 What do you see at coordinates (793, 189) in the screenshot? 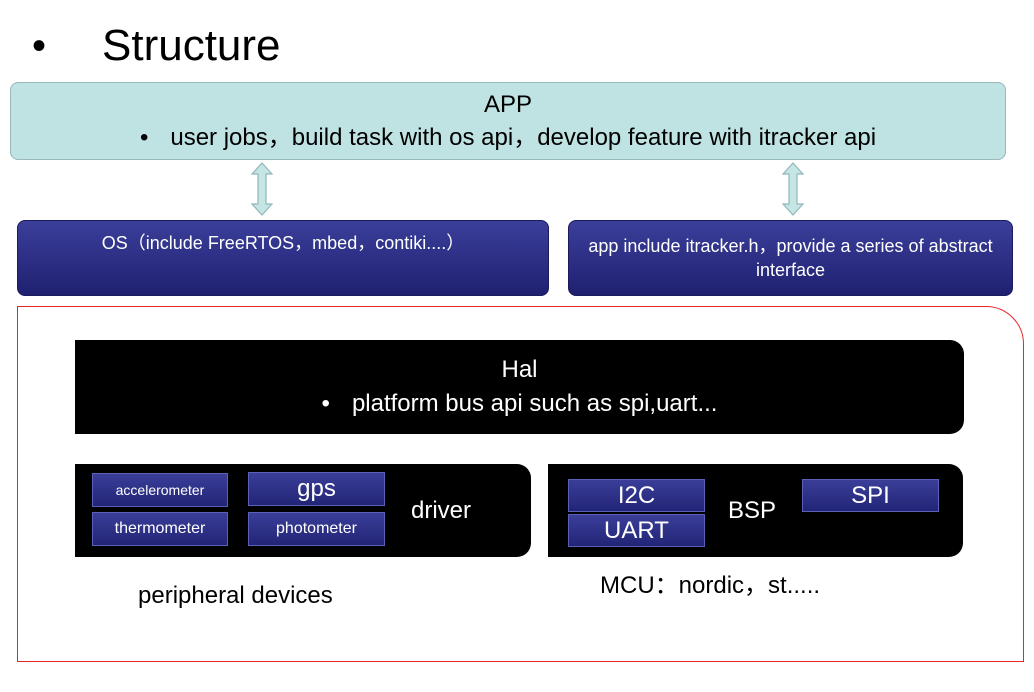
I see `double-arrow-icon-right` at bounding box center [793, 189].